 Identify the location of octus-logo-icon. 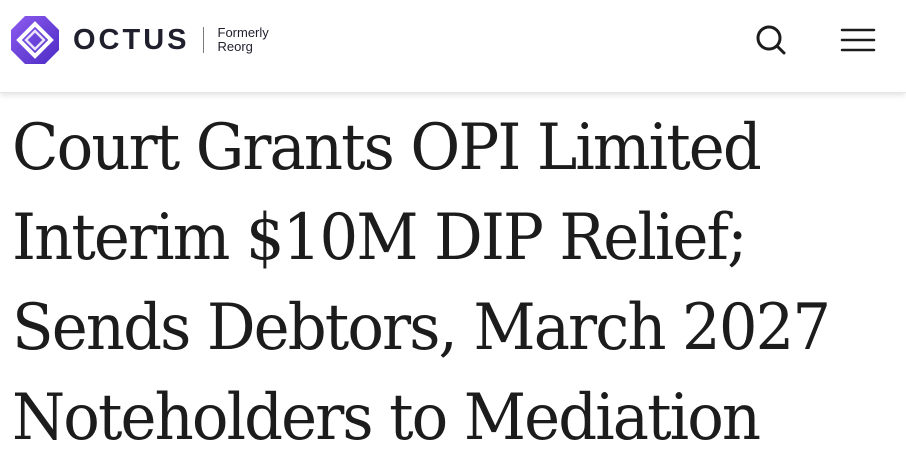
(35, 40).